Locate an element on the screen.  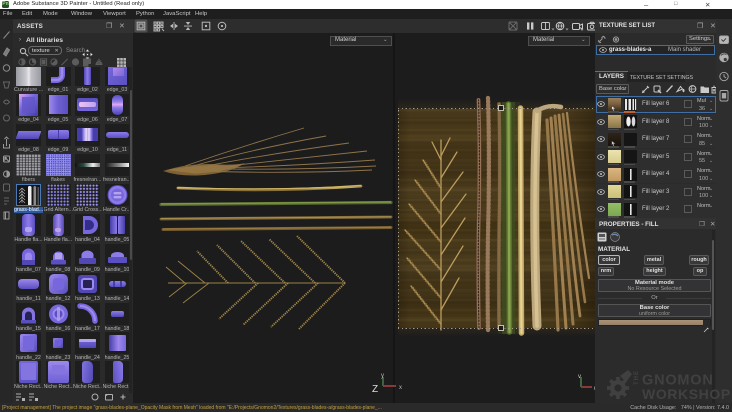
svg-text: v is located at coordinates (579, 377).